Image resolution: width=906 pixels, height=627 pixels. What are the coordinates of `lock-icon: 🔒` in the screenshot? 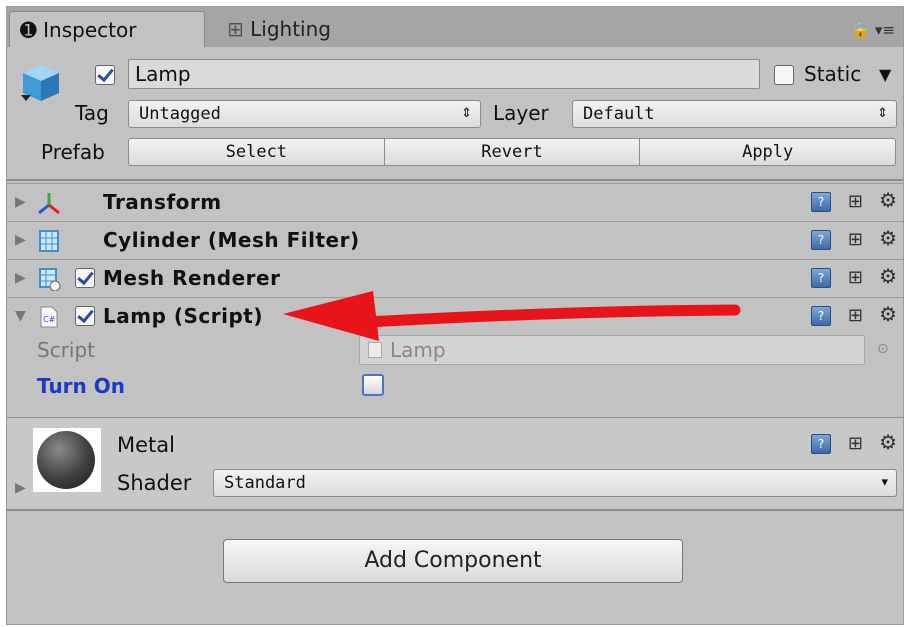 It's located at (860, 30).